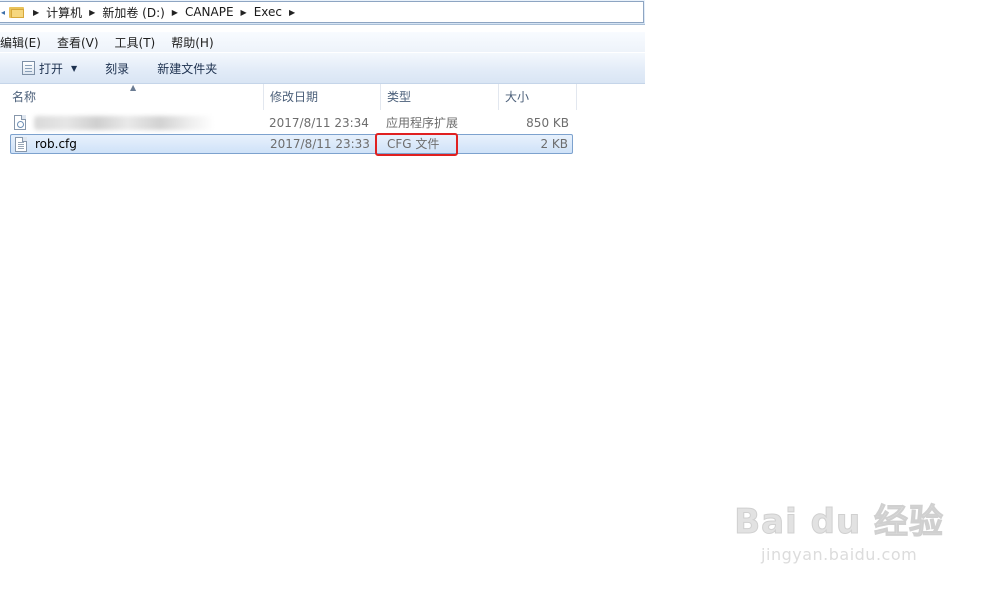  I want to click on file-size: 2 KB, so click(554, 144).